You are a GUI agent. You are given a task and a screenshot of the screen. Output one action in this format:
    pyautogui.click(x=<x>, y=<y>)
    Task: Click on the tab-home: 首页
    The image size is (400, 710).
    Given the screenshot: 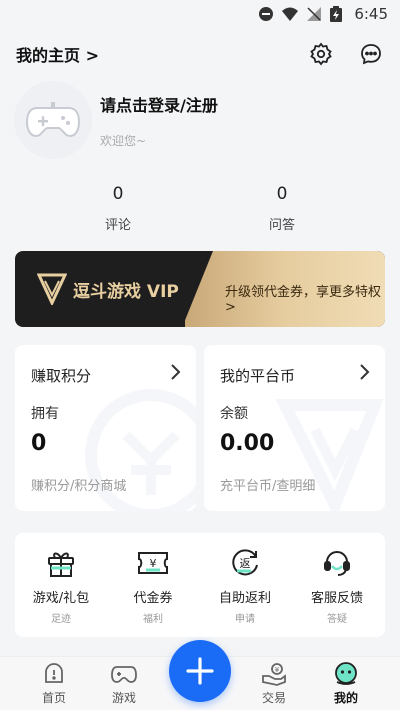 What is the action you would take?
    pyautogui.click(x=54, y=683)
    